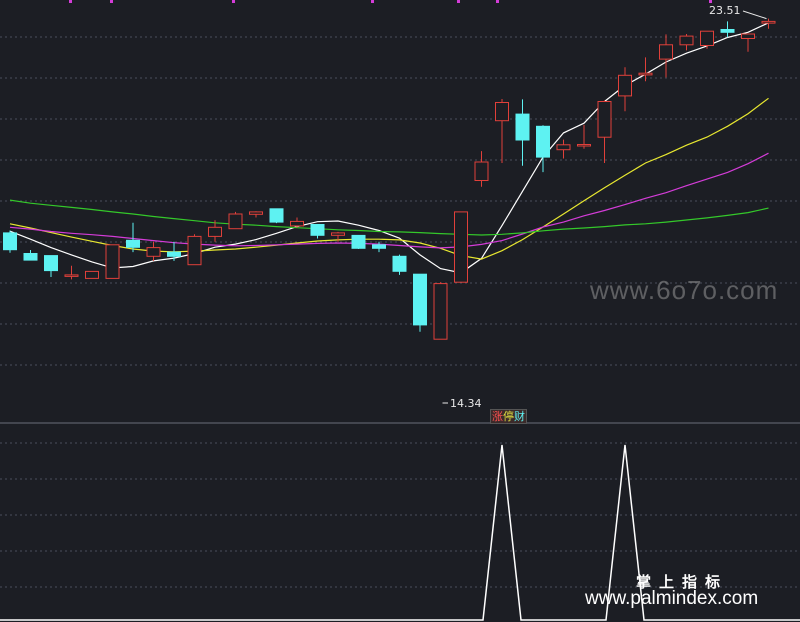 This screenshot has width=800, height=622. Describe the element at coordinates (672, 598) in the screenshot. I see `brand-url: www.palmindex.com` at that location.